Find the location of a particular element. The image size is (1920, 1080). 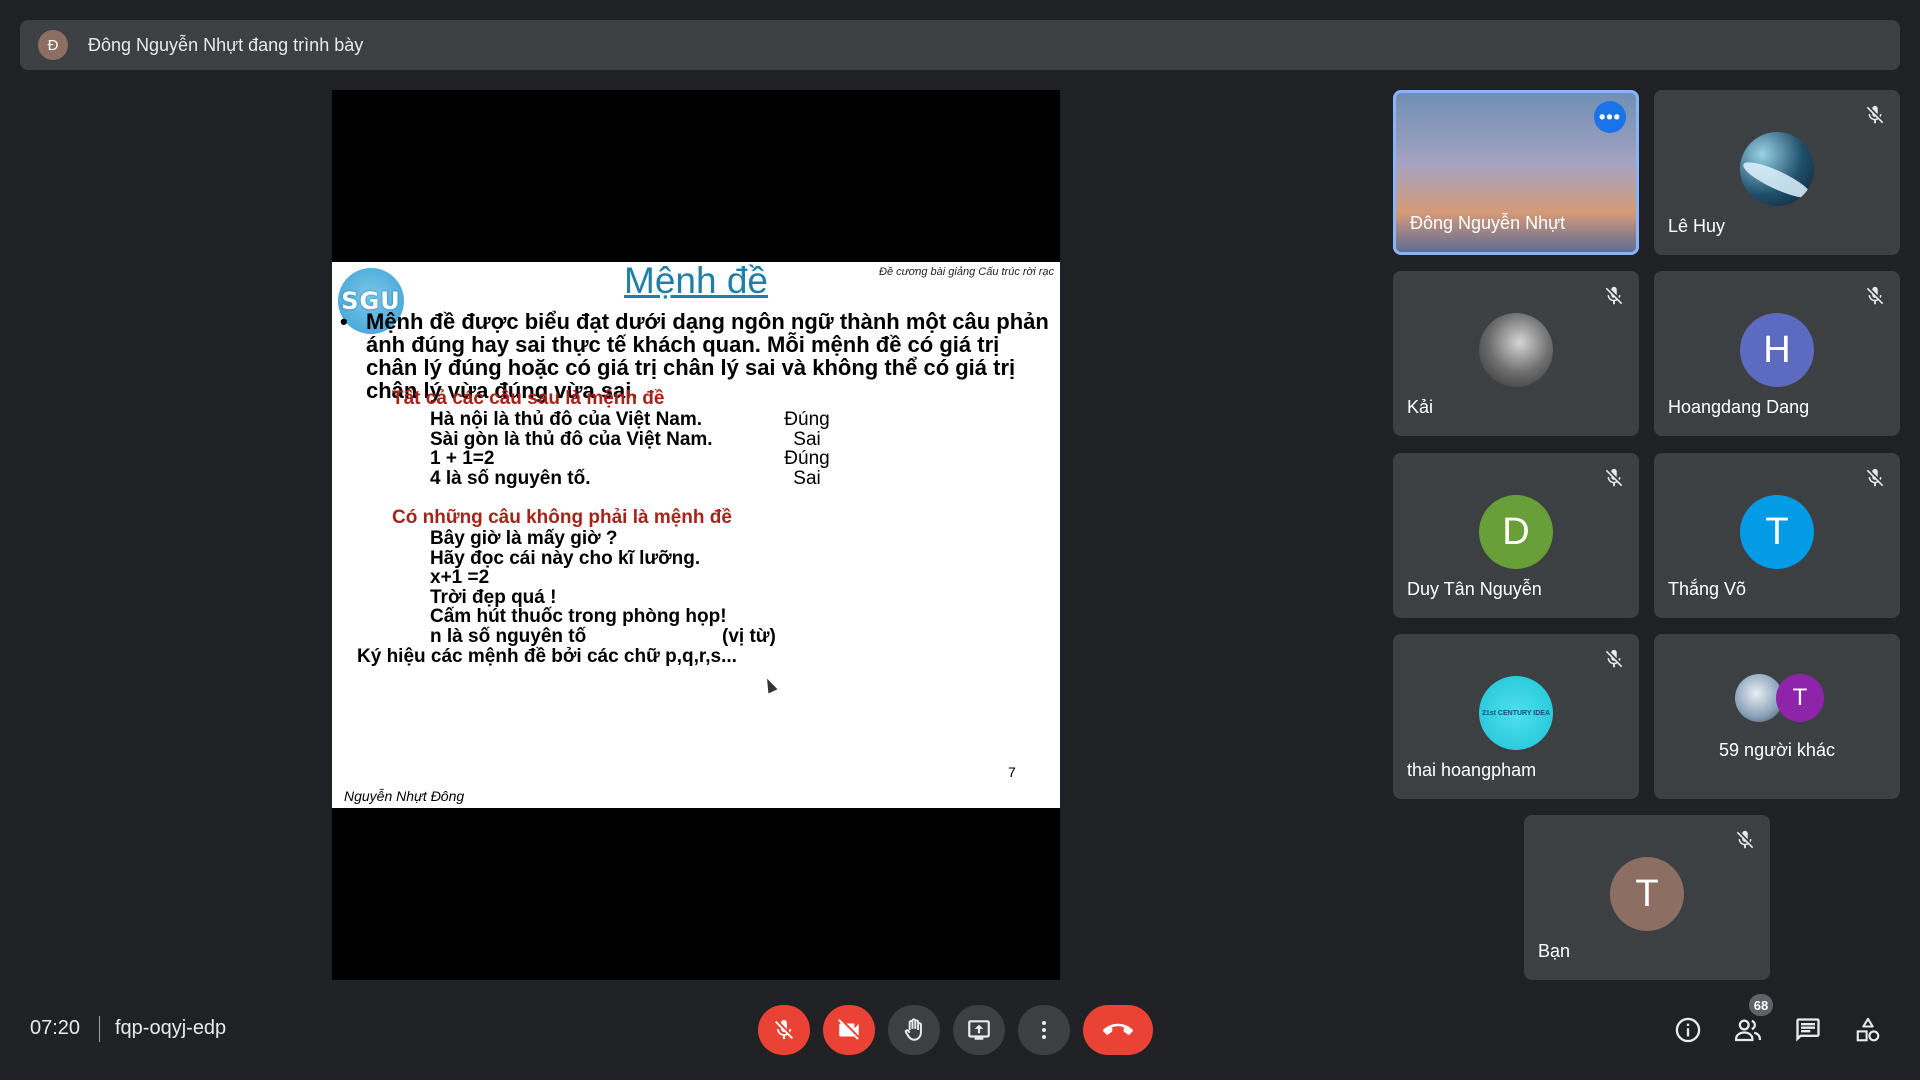

more-vert-icon is located at coordinates (1044, 1030).